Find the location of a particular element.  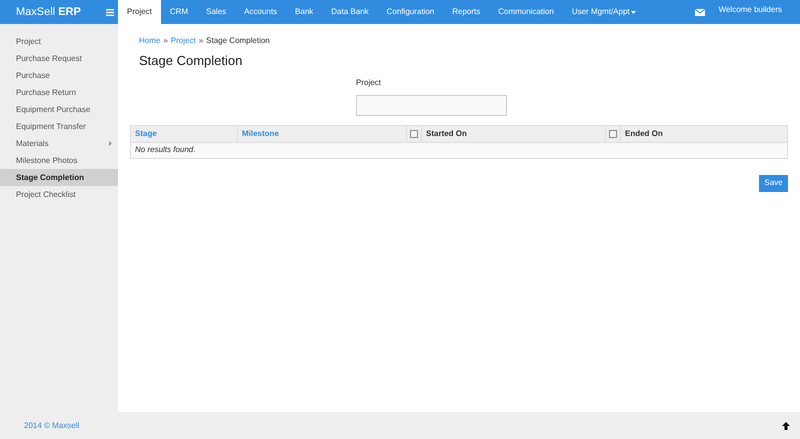

sidebar-item: Purchase Return is located at coordinates (59, 92).